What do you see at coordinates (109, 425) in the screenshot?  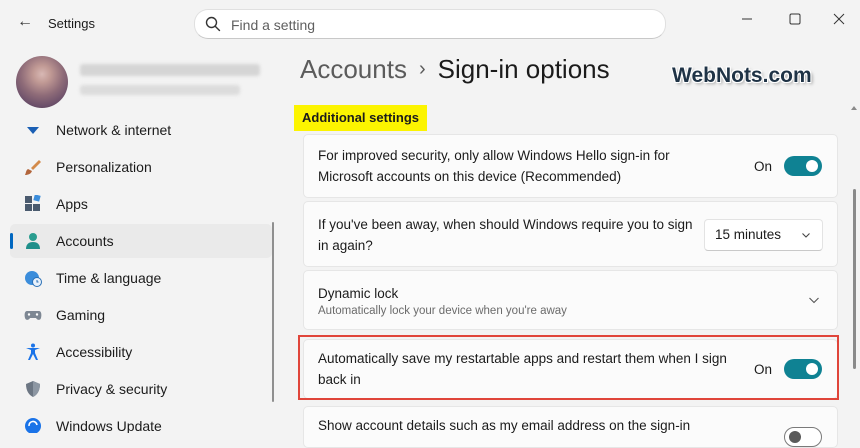 I see `sidebar-item-label: Windows Update` at bounding box center [109, 425].